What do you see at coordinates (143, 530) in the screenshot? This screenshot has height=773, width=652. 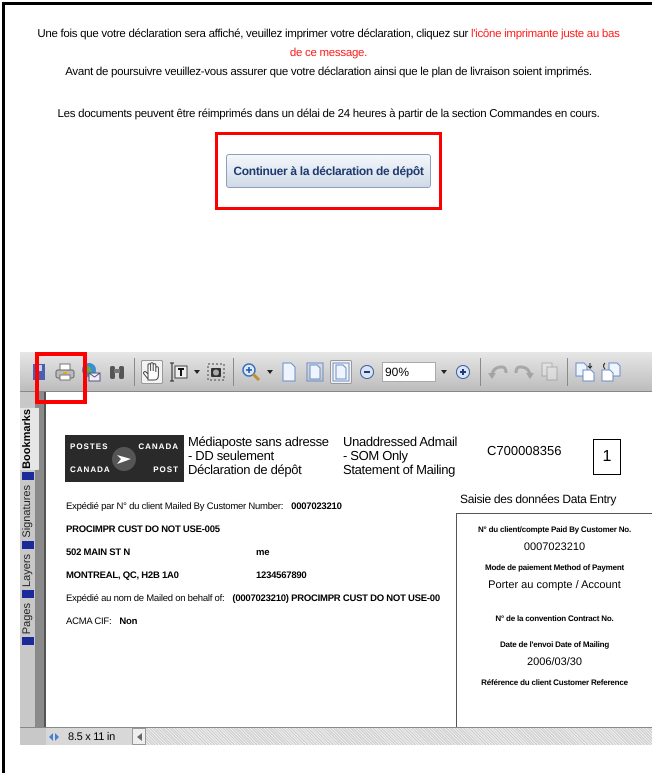 I see `field-label: PROCIMPR CUST DO NOT USE-005` at bounding box center [143, 530].